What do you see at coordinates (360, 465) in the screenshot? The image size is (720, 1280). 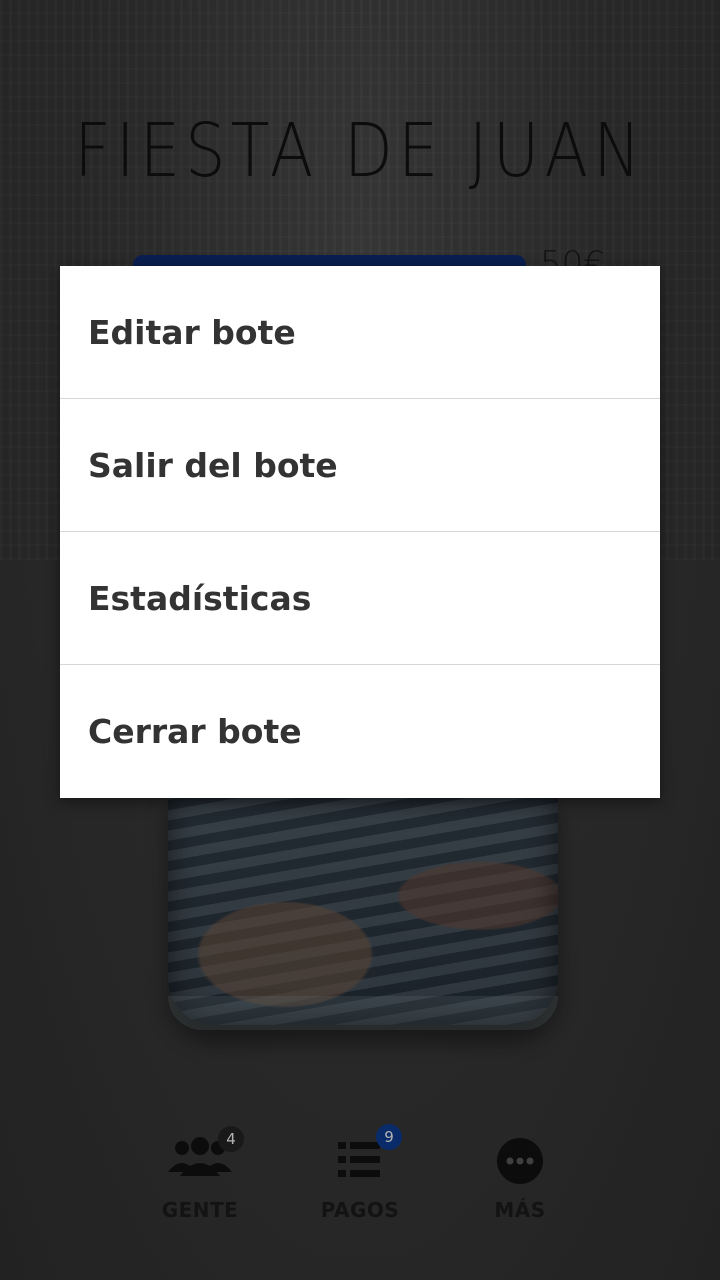 I see `menu-item-salir-del-bote: Salir del bote` at bounding box center [360, 465].